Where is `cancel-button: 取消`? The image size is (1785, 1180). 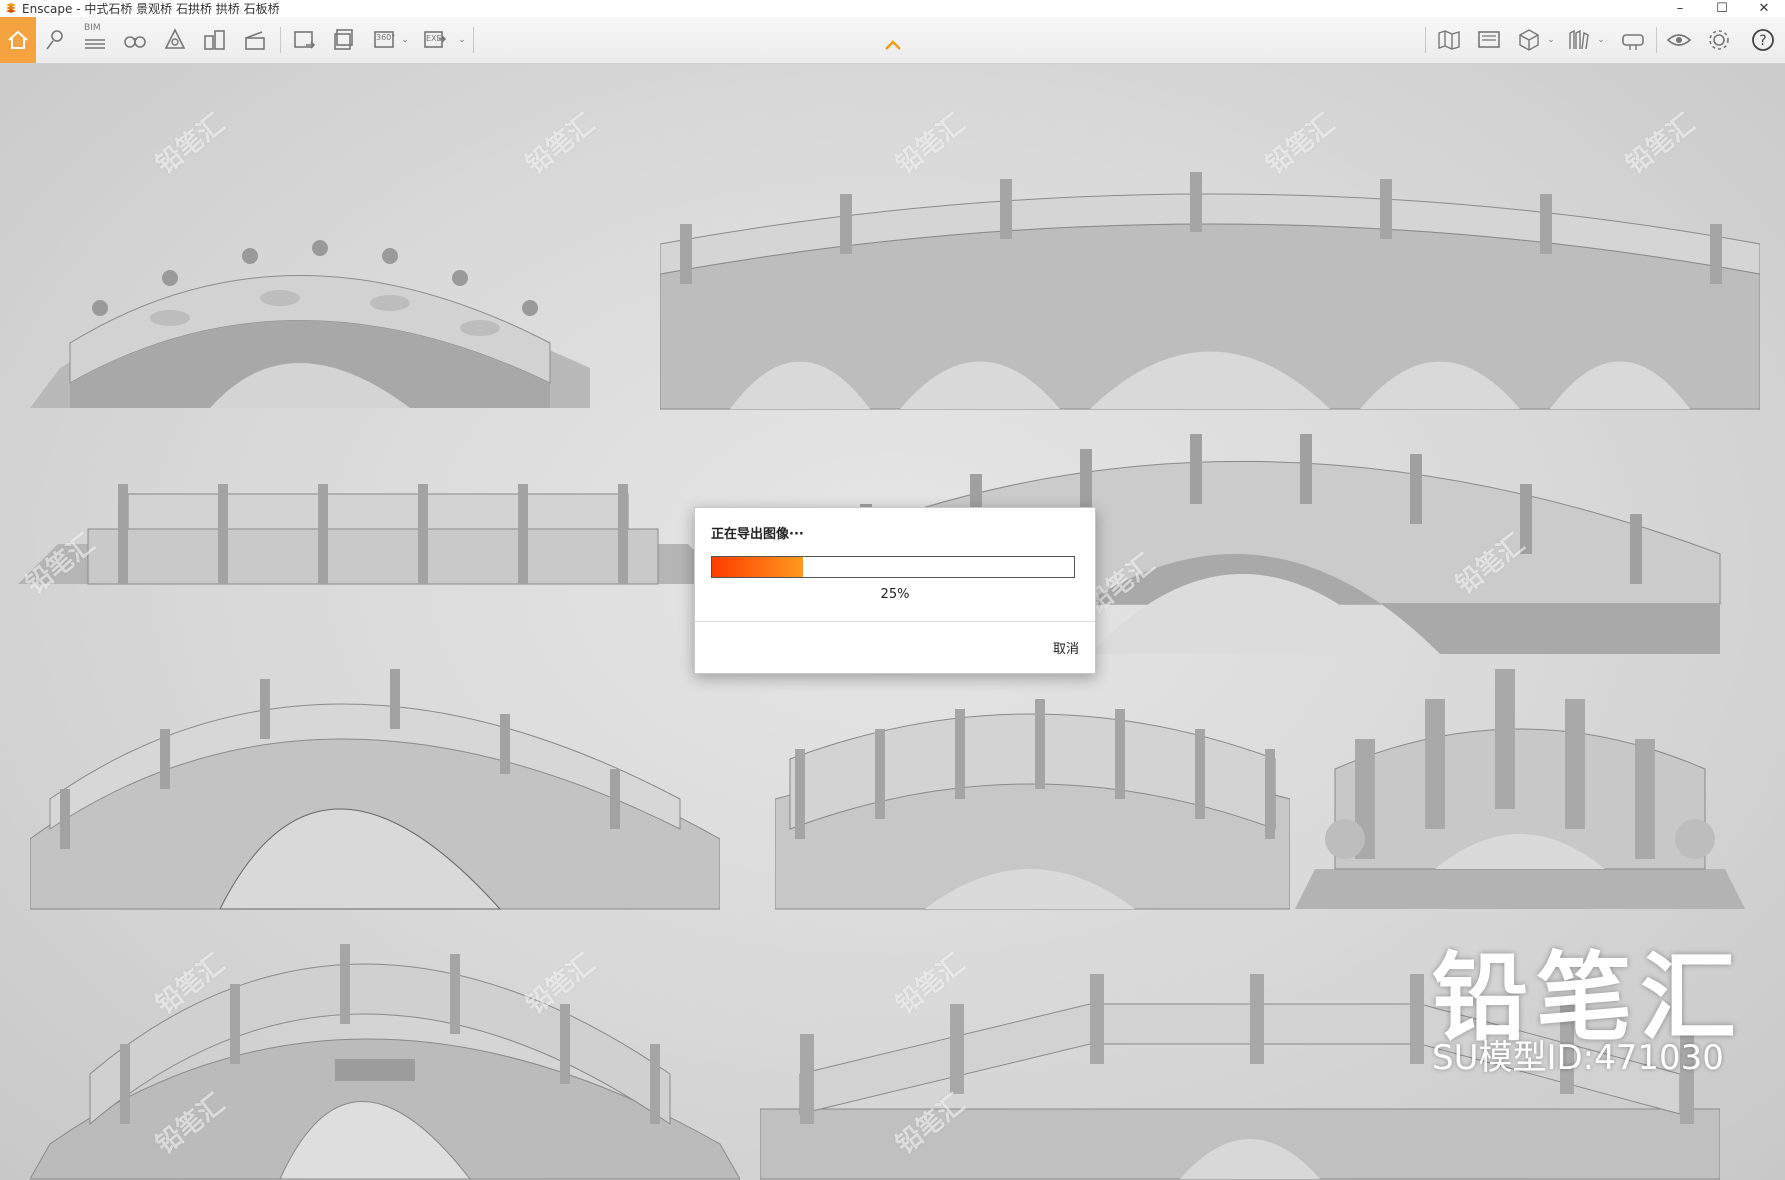
cancel-button: 取消 is located at coordinates (1066, 647).